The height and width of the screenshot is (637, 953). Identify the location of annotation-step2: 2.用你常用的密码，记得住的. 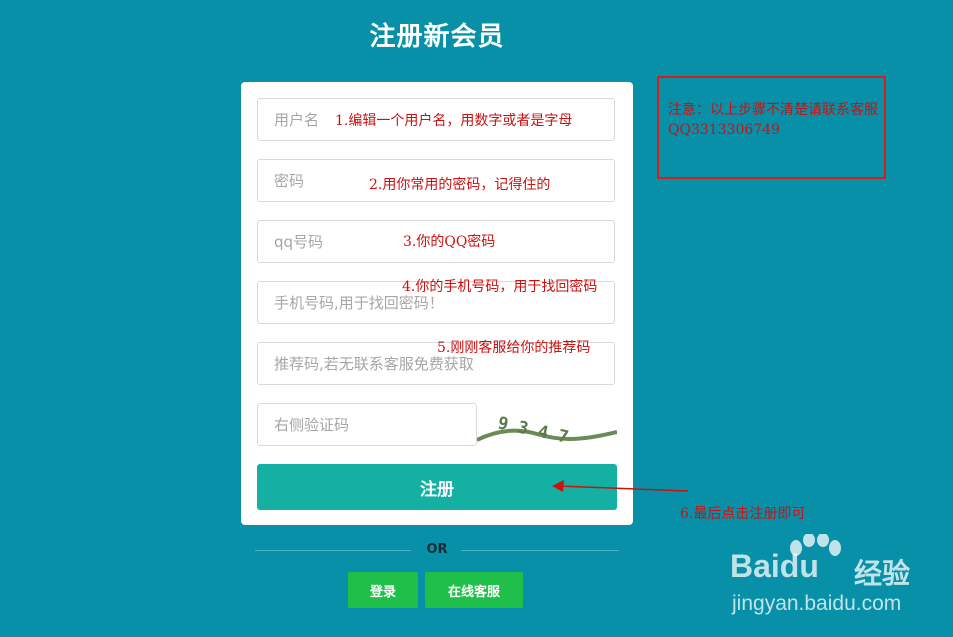
(460, 185).